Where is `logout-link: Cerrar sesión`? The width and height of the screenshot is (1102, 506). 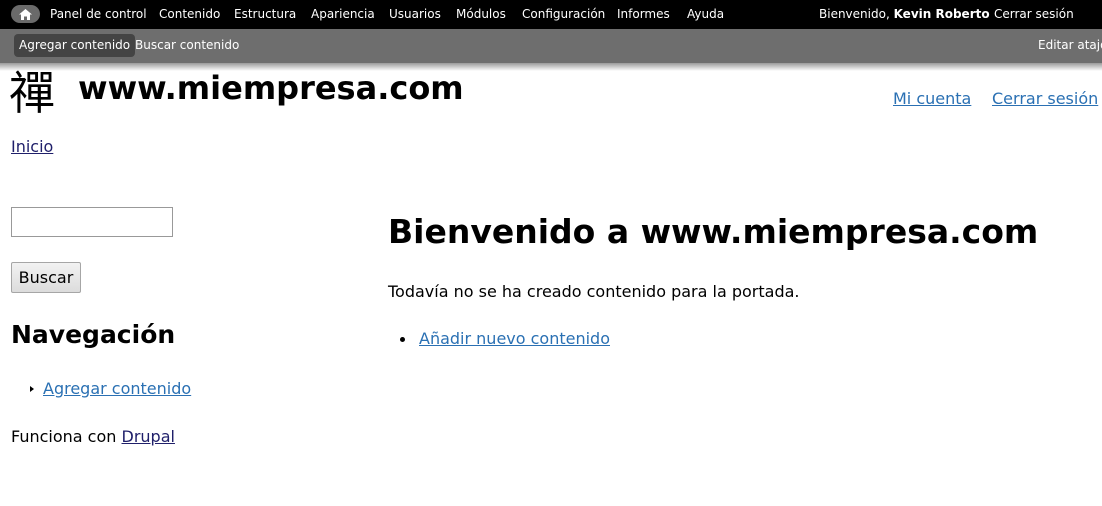 logout-link: Cerrar sesión is located at coordinates (1045, 99).